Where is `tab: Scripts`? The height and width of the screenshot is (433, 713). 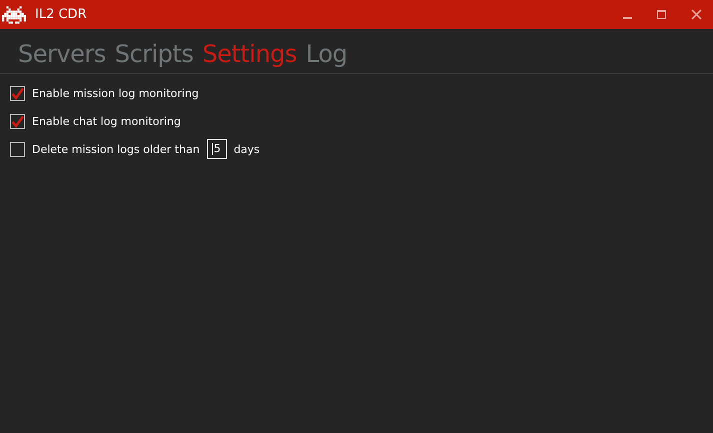 tab: Scripts is located at coordinates (154, 54).